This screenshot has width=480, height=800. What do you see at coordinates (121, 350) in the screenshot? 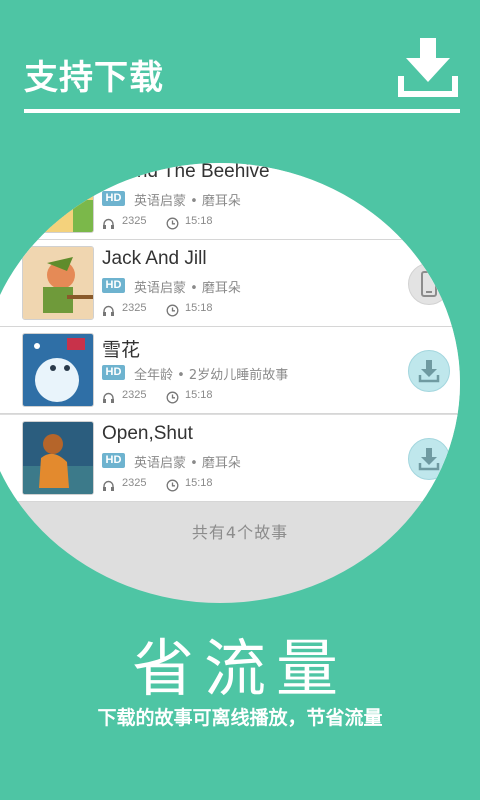
I see `story-title: 雪花` at bounding box center [121, 350].